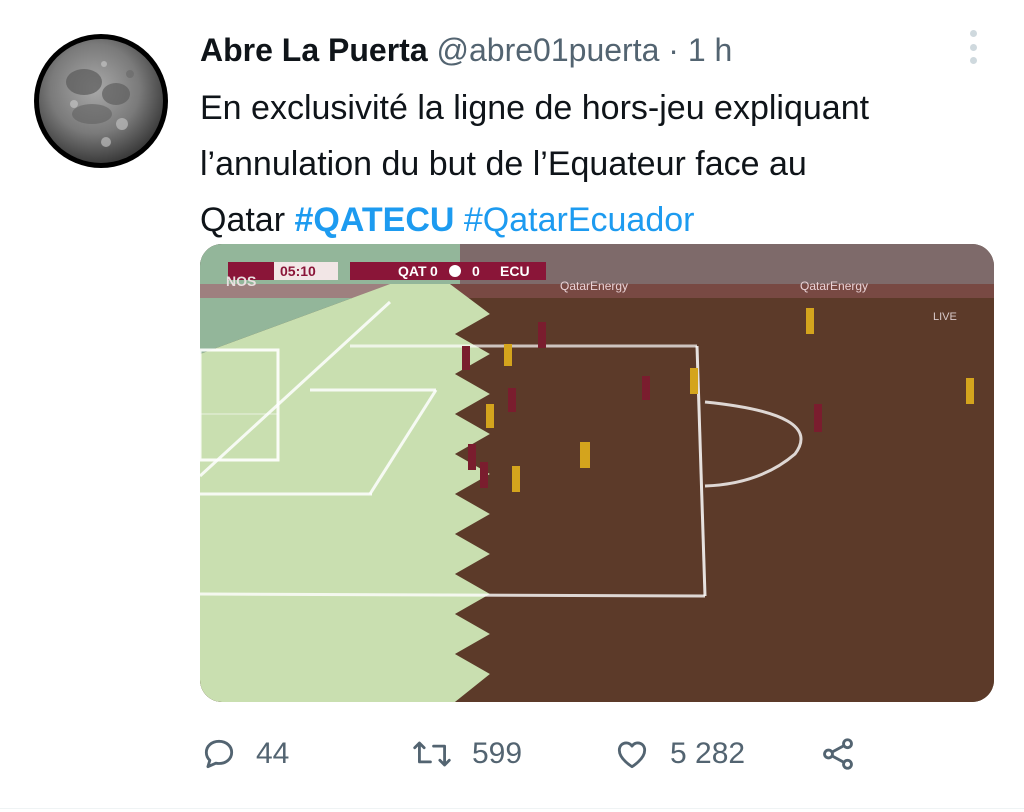 This screenshot has height=812, width=1024. What do you see at coordinates (973, 47) in the screenshot?
I see `more-vertical-icon` at bounding box center [973, 47].